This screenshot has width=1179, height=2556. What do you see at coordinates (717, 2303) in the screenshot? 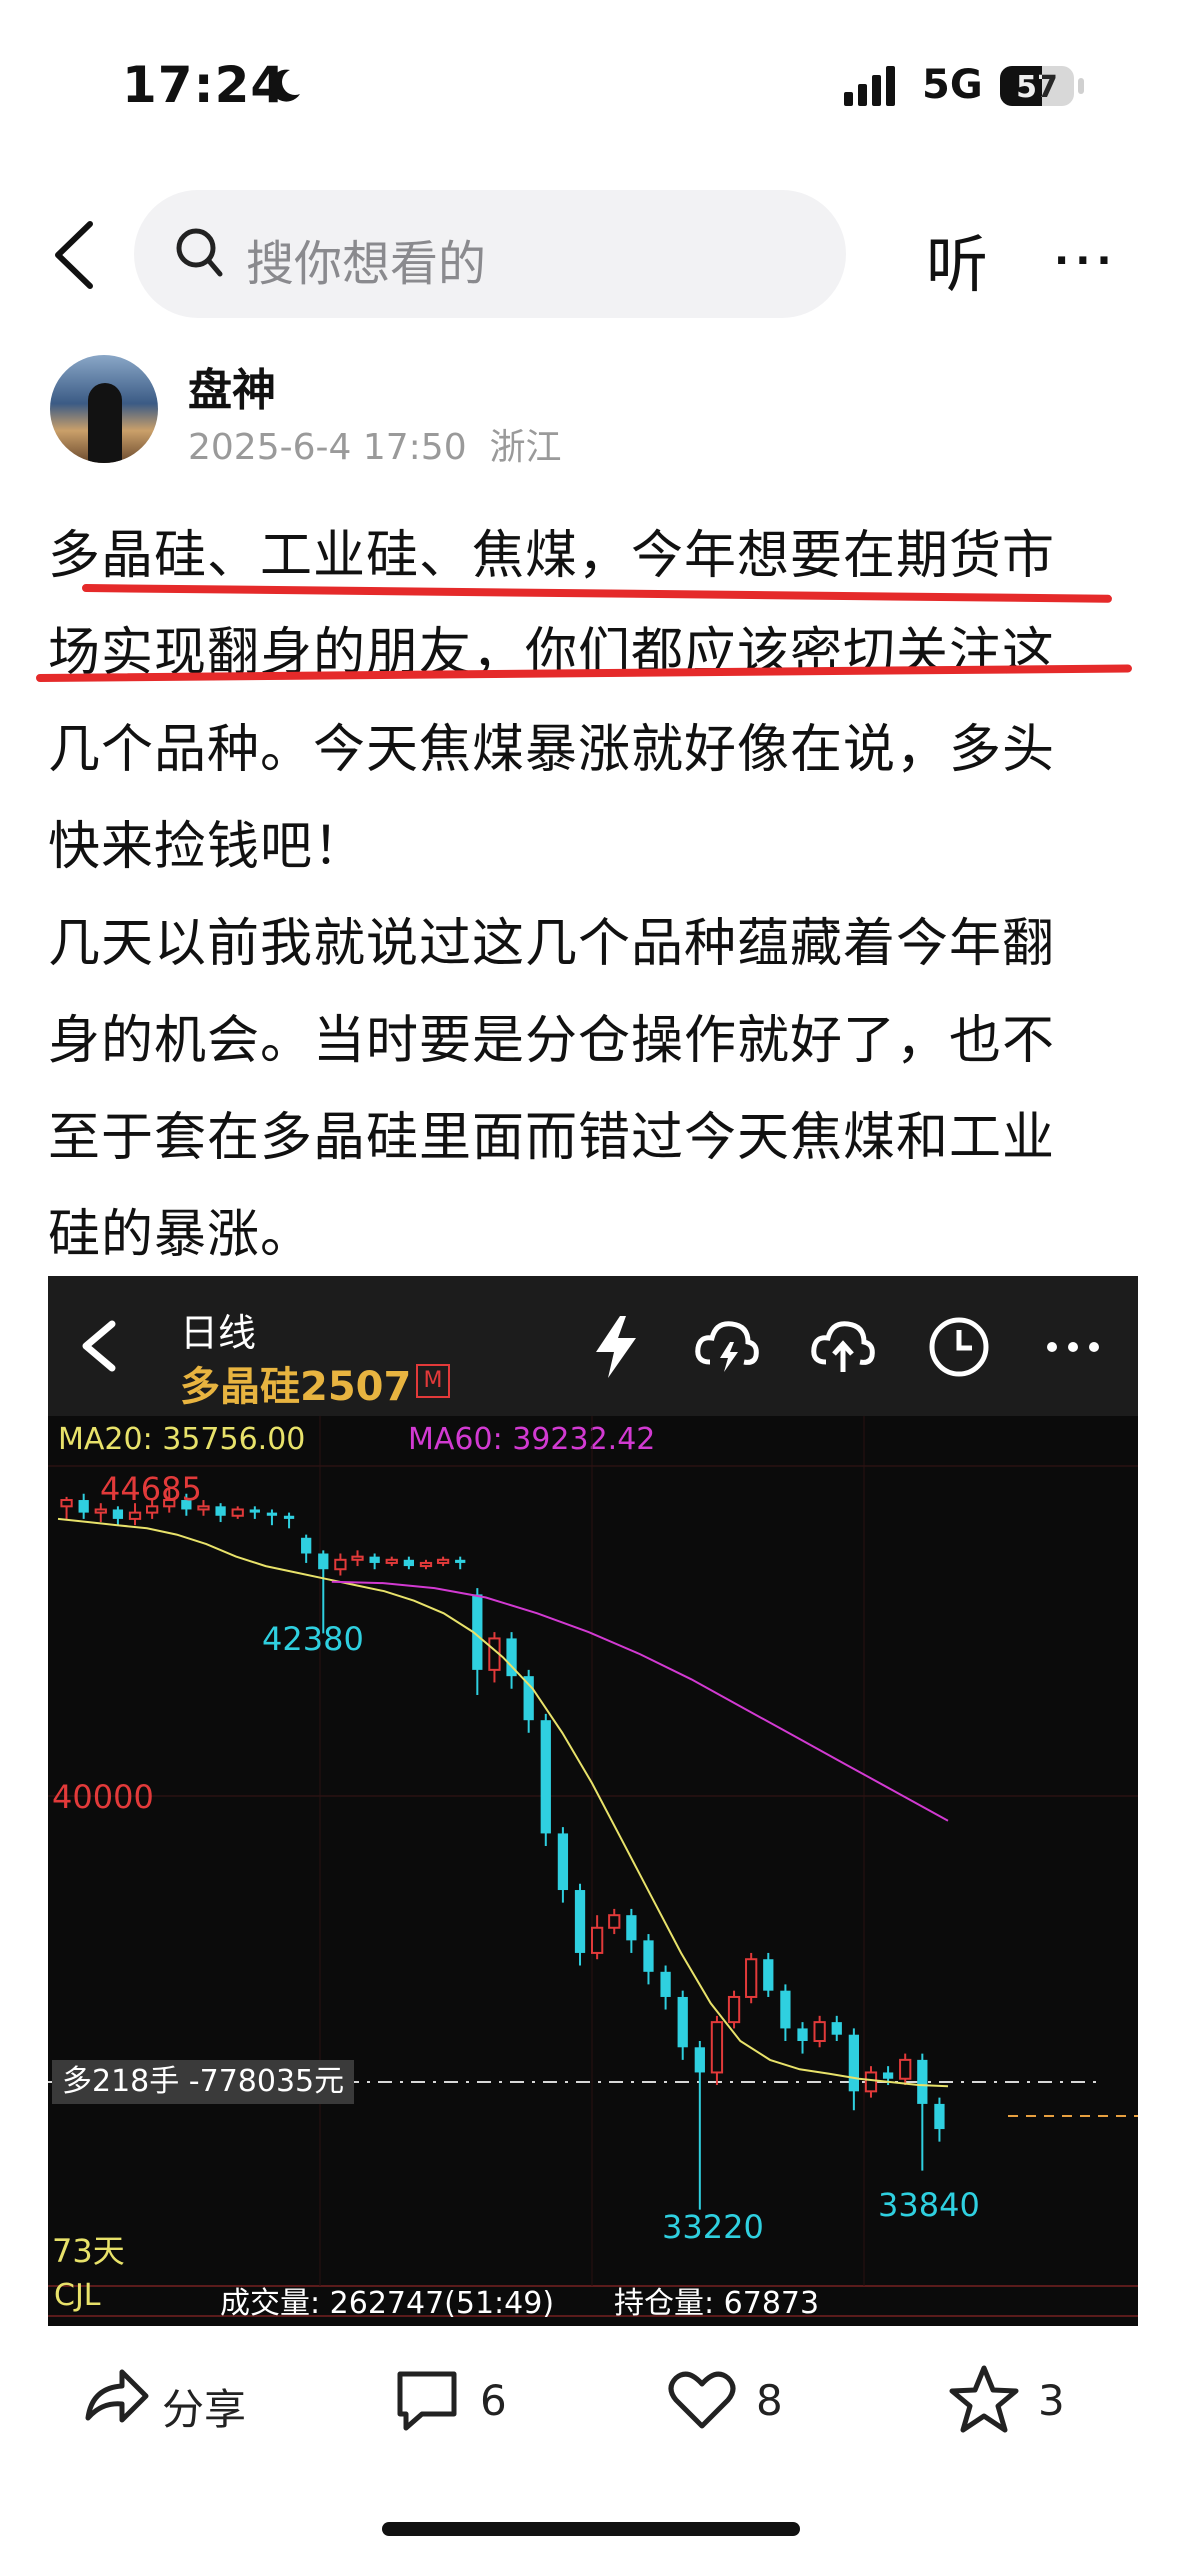
I see `open-interest-label: 持仓量: 67873` at bounding box center [717, 2303].